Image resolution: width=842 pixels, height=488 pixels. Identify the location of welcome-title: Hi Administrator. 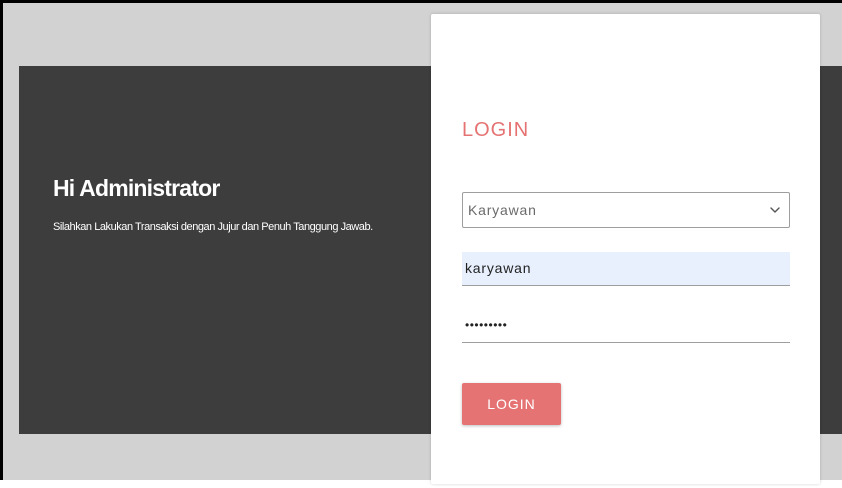
(136, 188).